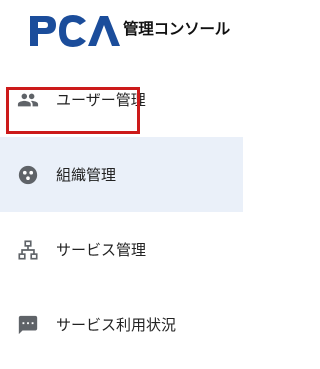 This screenshot has width=320, height=369. Describe the element at coordinates (74, 30) in the screenshot. I see `pca-logo` at that location.